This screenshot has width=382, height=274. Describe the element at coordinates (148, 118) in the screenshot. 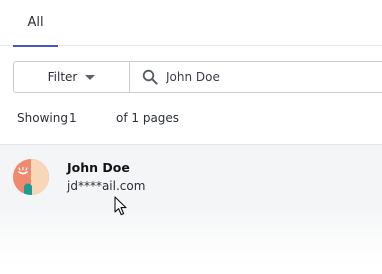

I see `pagination-total: of 1 pages` at that location.